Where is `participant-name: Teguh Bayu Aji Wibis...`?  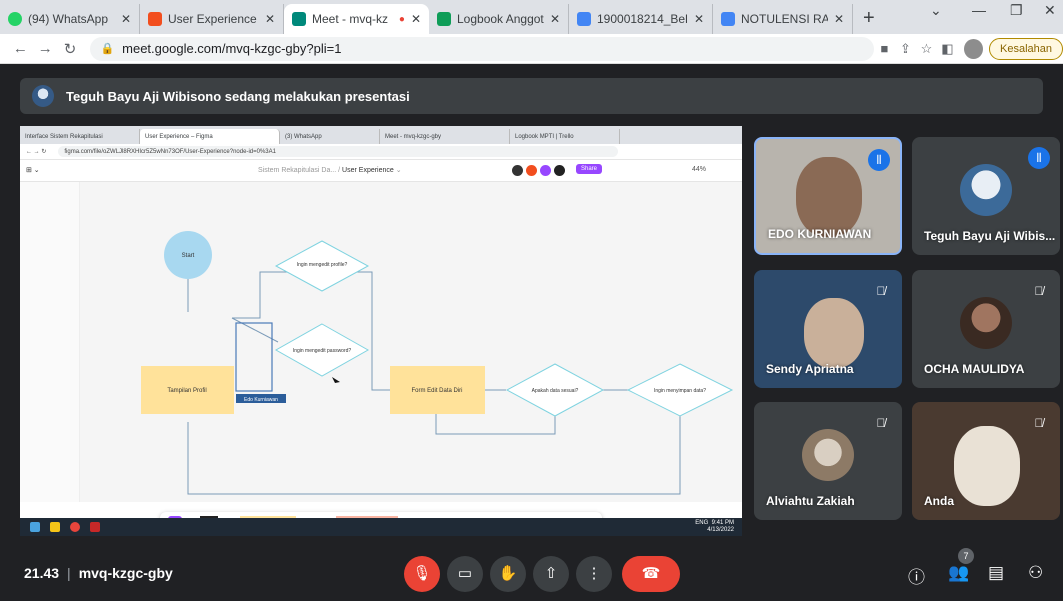 participant-name: Teguh Bayu Aji Wibis... is located at coordinates (990, 236).